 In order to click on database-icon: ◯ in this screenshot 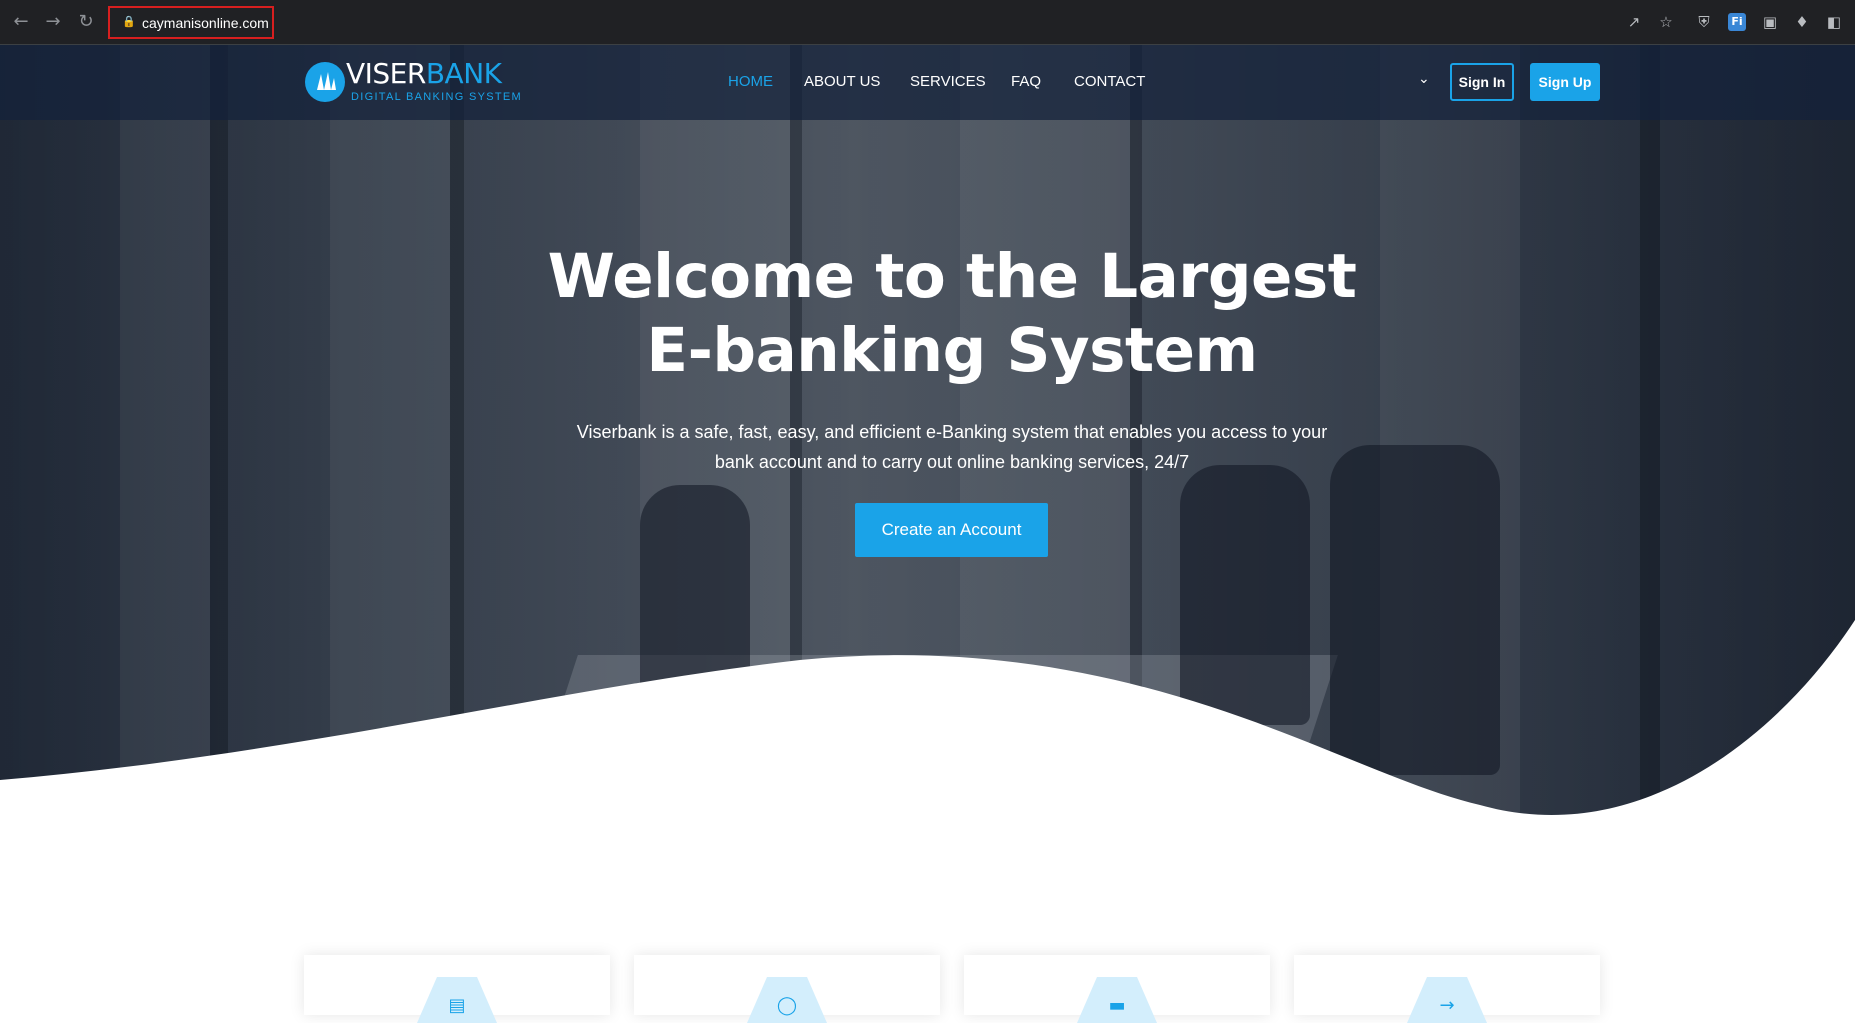, I will do `click(787, 1005)`.